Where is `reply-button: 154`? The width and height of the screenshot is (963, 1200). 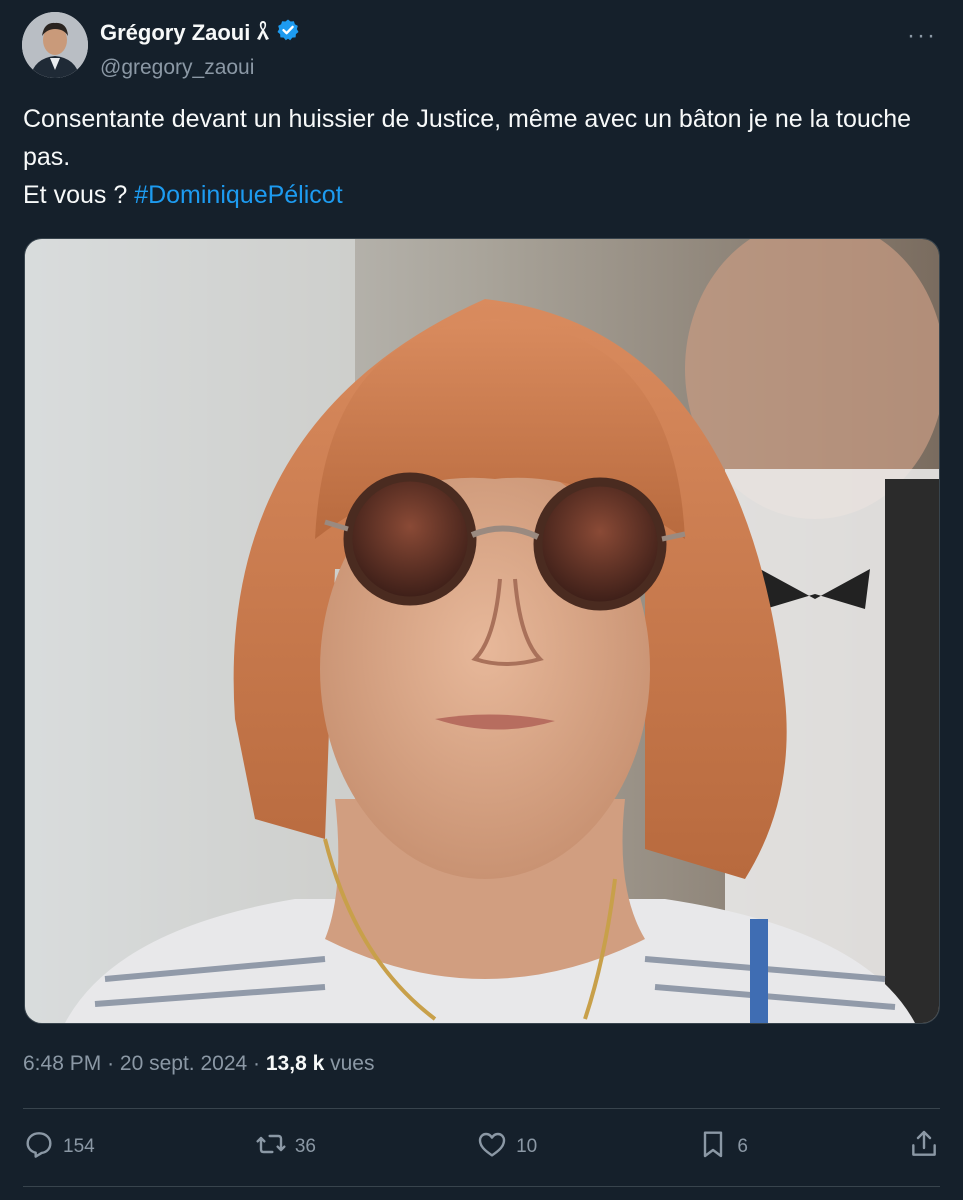 reply-button: 154 is located at coordinates (59, 1147).